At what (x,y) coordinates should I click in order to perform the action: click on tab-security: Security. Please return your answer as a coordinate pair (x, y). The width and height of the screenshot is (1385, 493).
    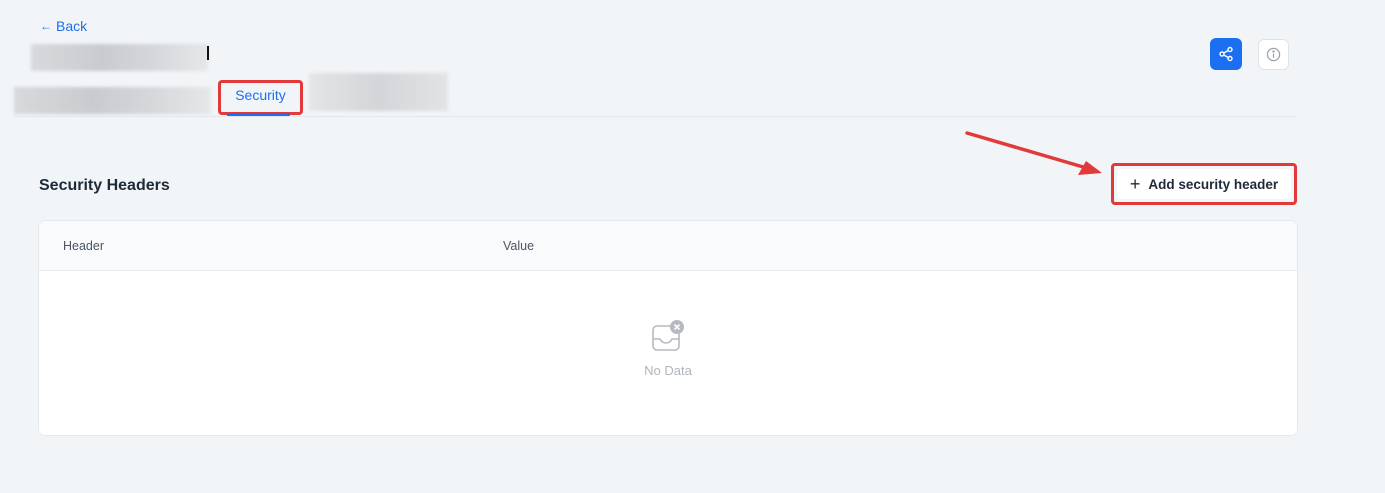
    Looking at the image, I should click on (260, 97).